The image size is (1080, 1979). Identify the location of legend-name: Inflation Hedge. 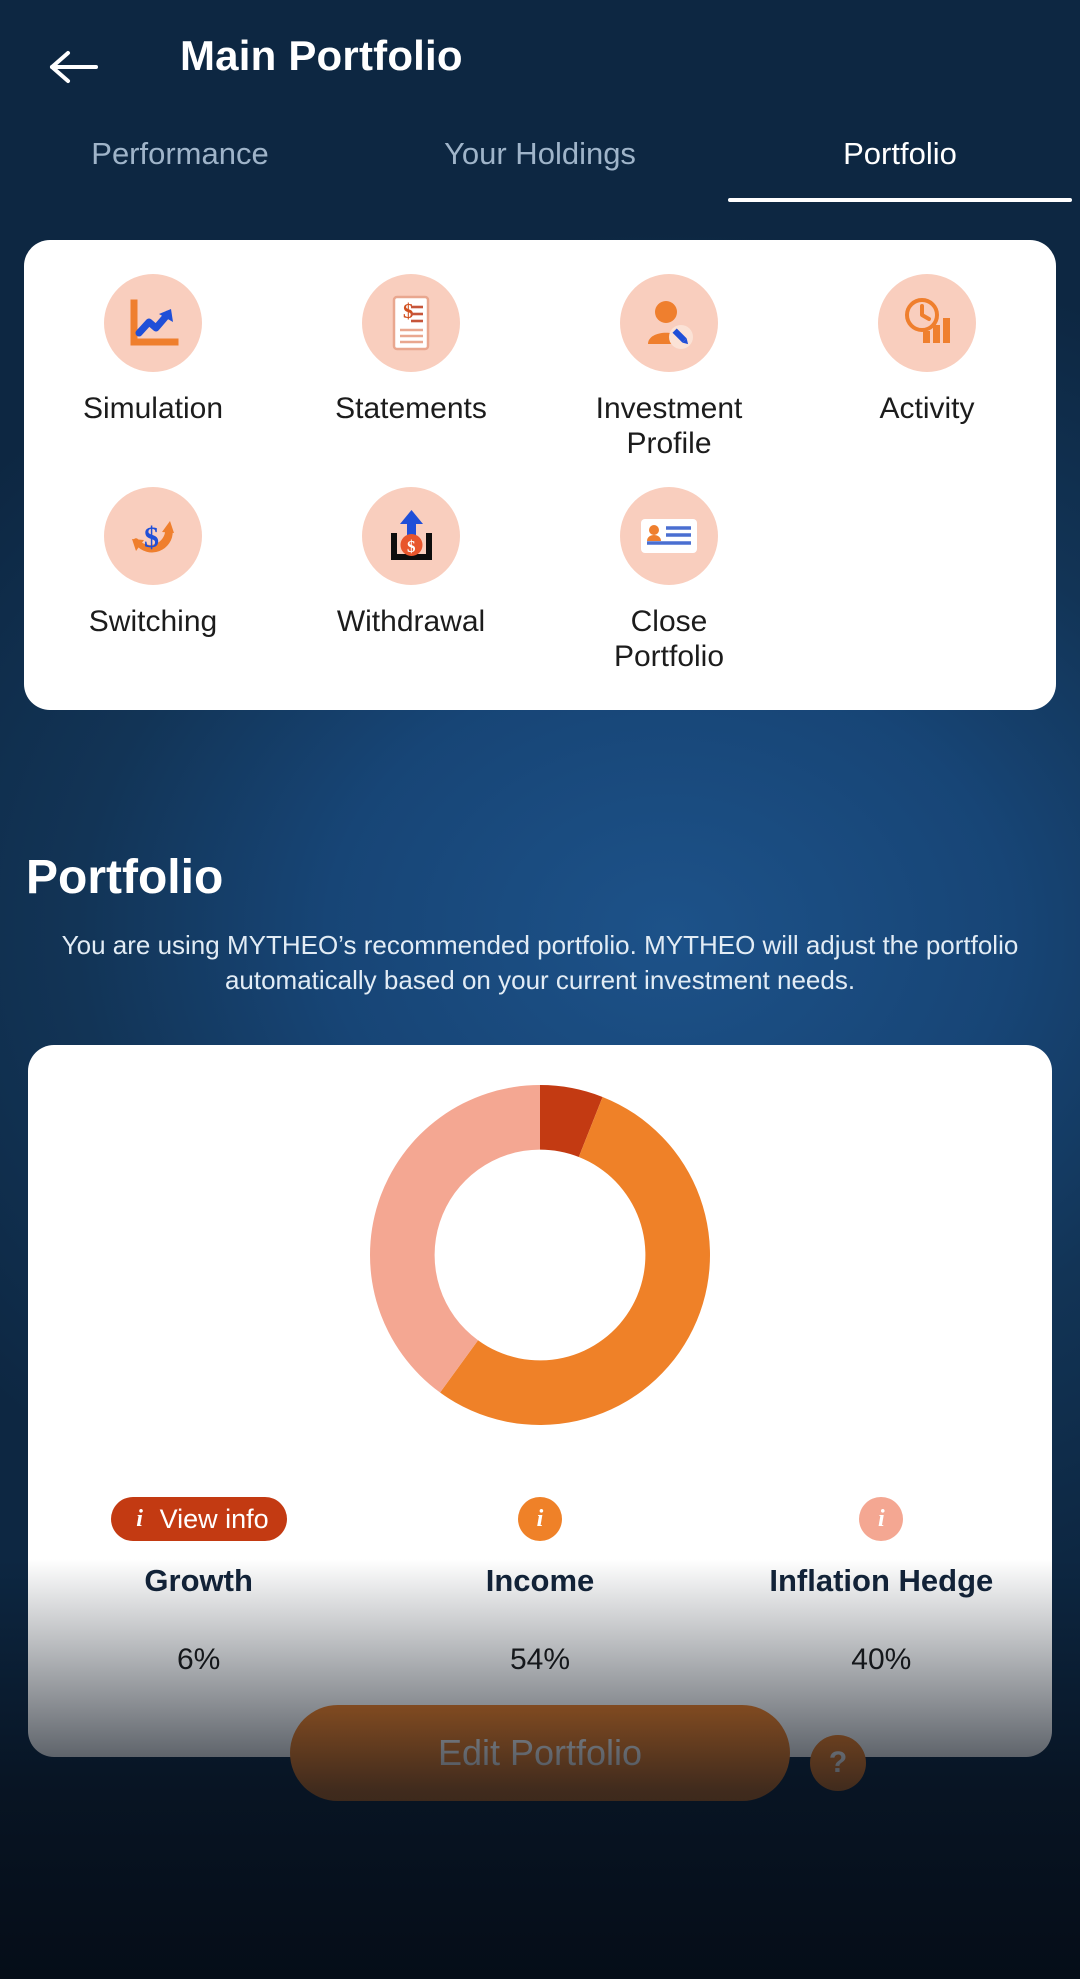
(881, 1580).